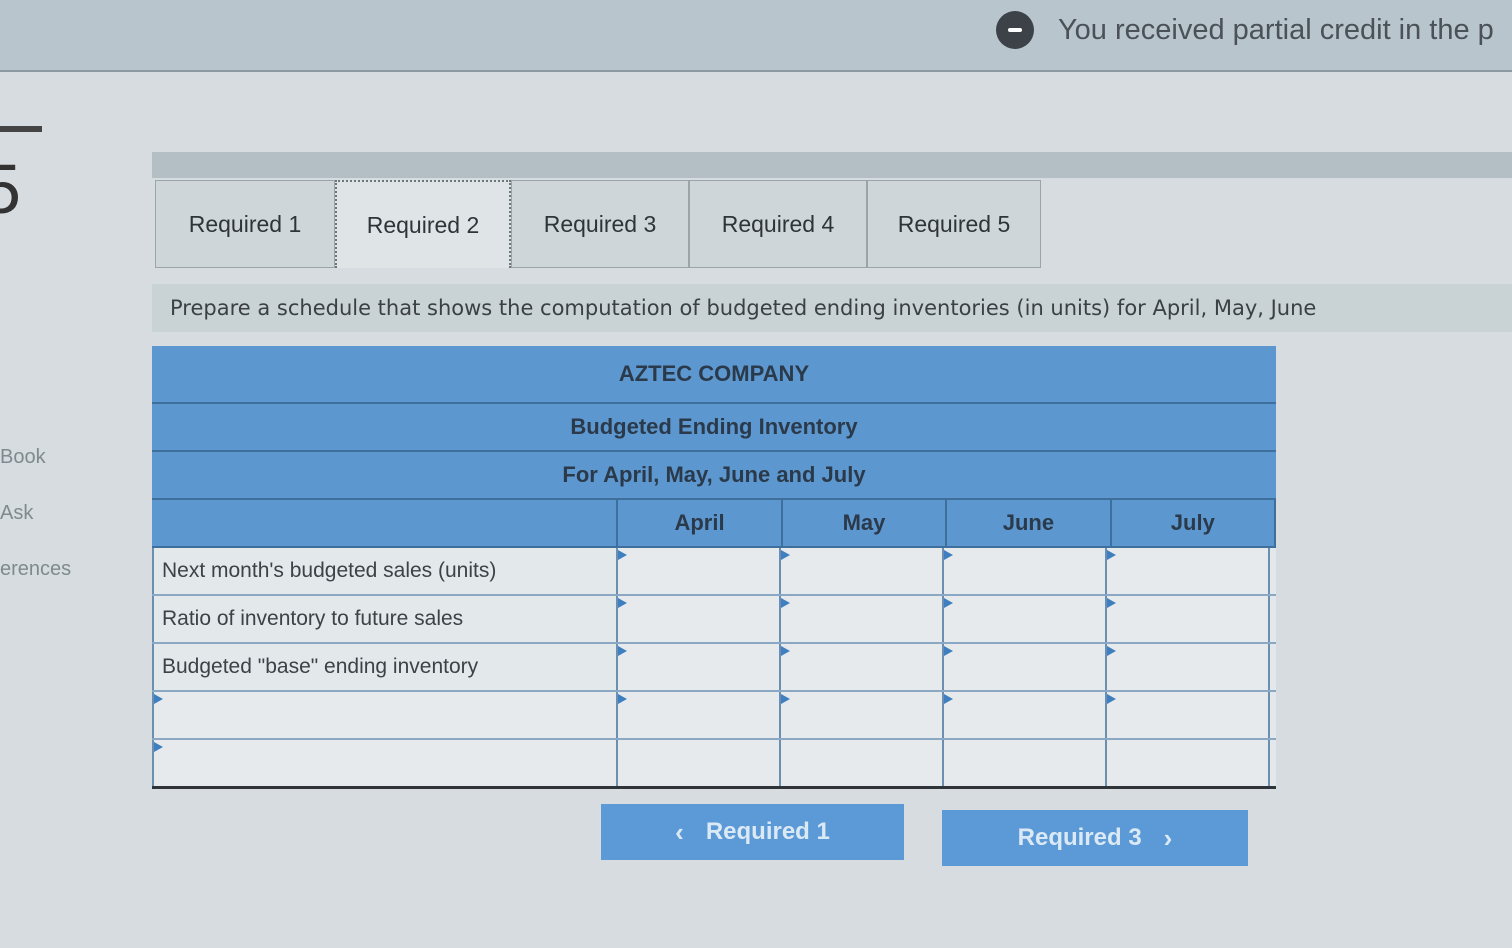  Describe the element at coordinates (423, 224) in the screenshot. I see `tab-required-2: Required 2` at that location.